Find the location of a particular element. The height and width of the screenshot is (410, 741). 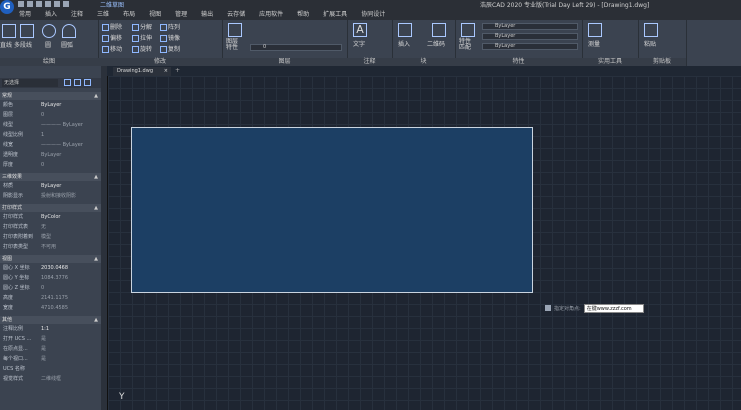

property-value: 1 is located at coordinates (42, 135).